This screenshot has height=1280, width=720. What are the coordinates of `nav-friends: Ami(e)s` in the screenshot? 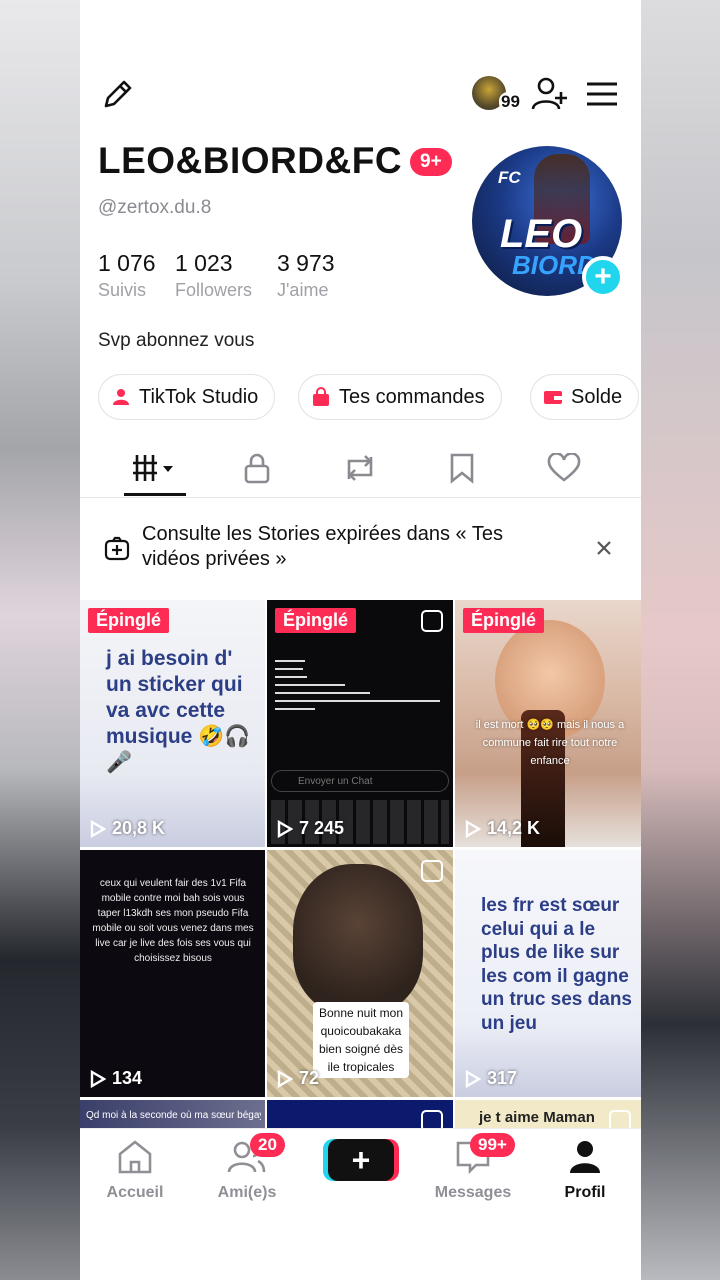 It's located at (247, 1170).